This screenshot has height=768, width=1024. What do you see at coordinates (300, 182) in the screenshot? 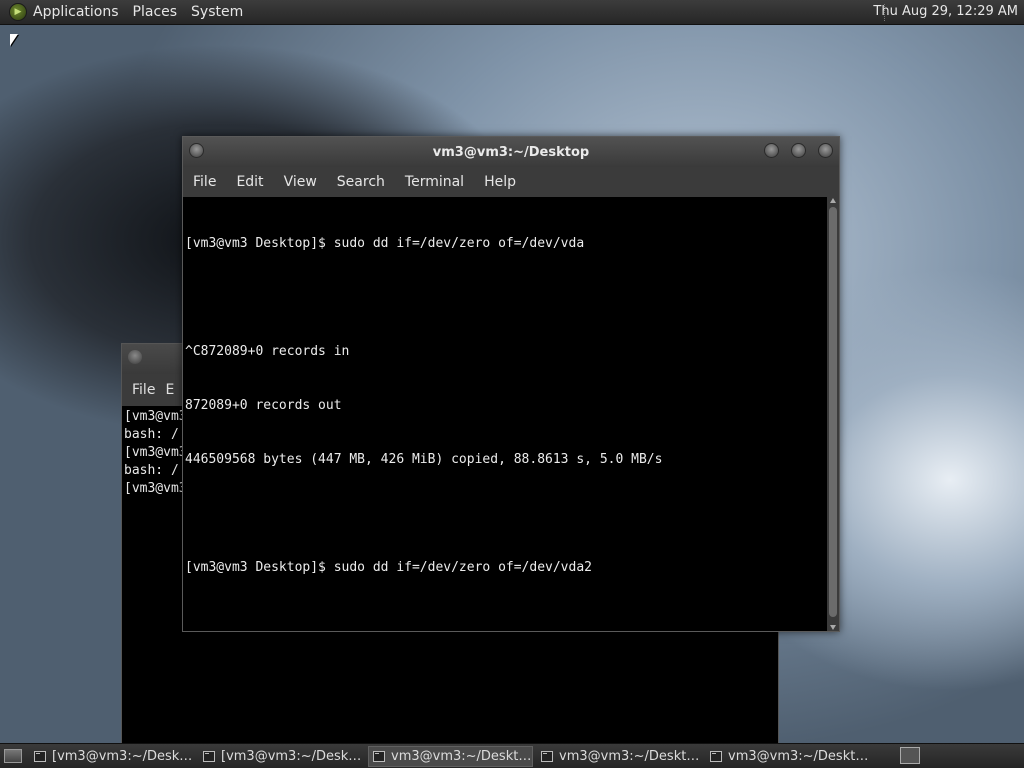
I see `menu-view: View` at bounding box center [300, 182].